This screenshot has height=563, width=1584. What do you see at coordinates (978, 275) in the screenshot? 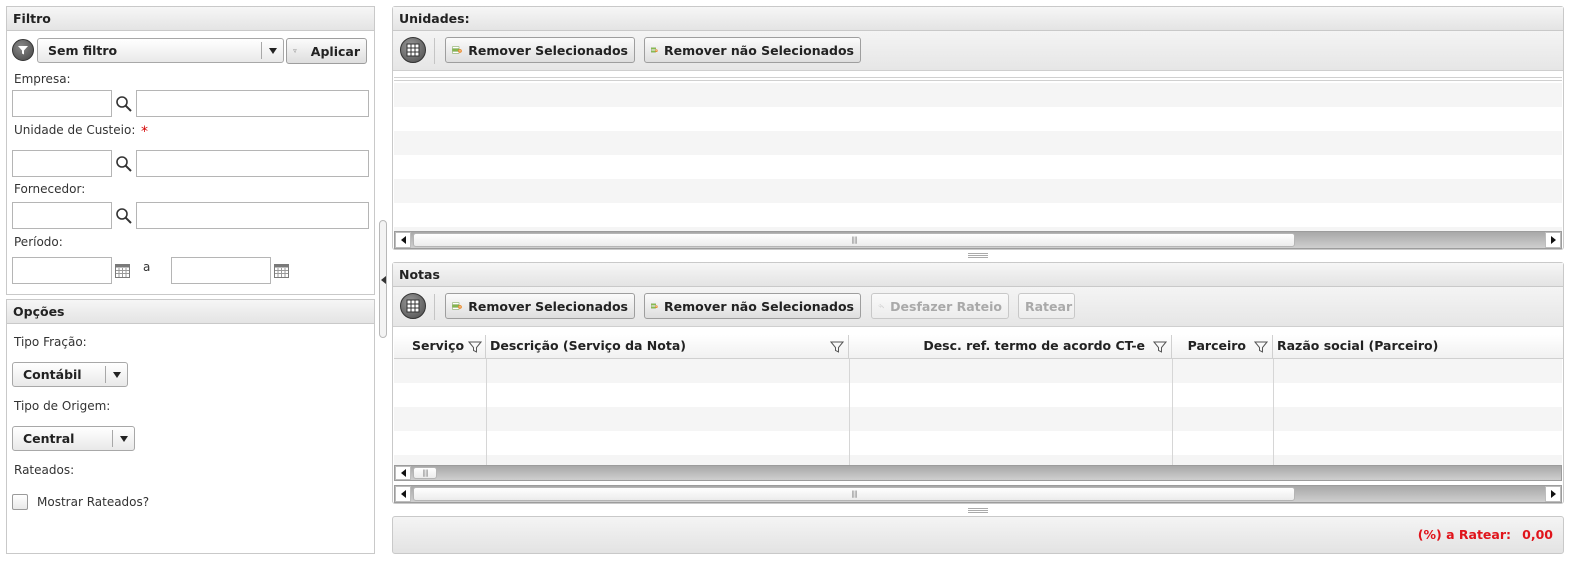
I see `notas-title: Notas` at bounding box center [978, 275].